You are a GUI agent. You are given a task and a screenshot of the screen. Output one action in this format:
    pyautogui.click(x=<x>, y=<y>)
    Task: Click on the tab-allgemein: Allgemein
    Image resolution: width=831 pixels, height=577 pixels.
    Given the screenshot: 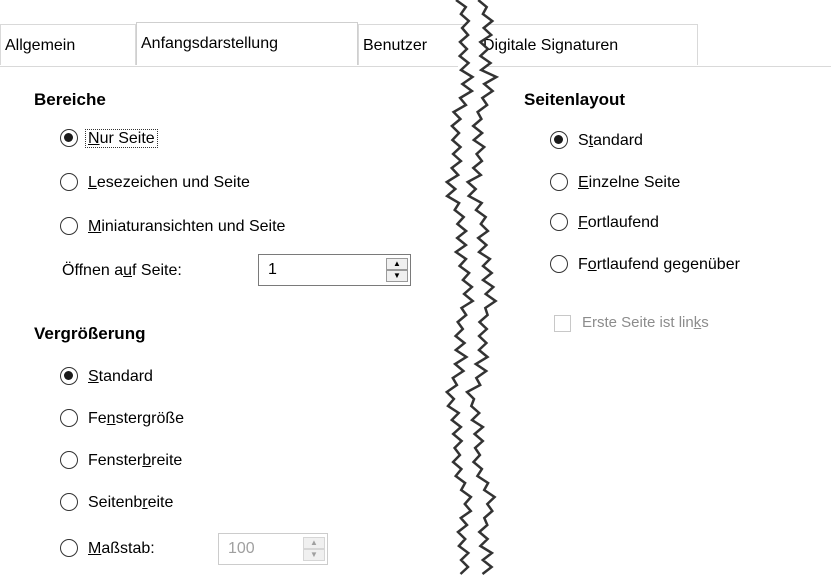 What is the action you would take?
    pyautogui.click(x=68, y=44)
    